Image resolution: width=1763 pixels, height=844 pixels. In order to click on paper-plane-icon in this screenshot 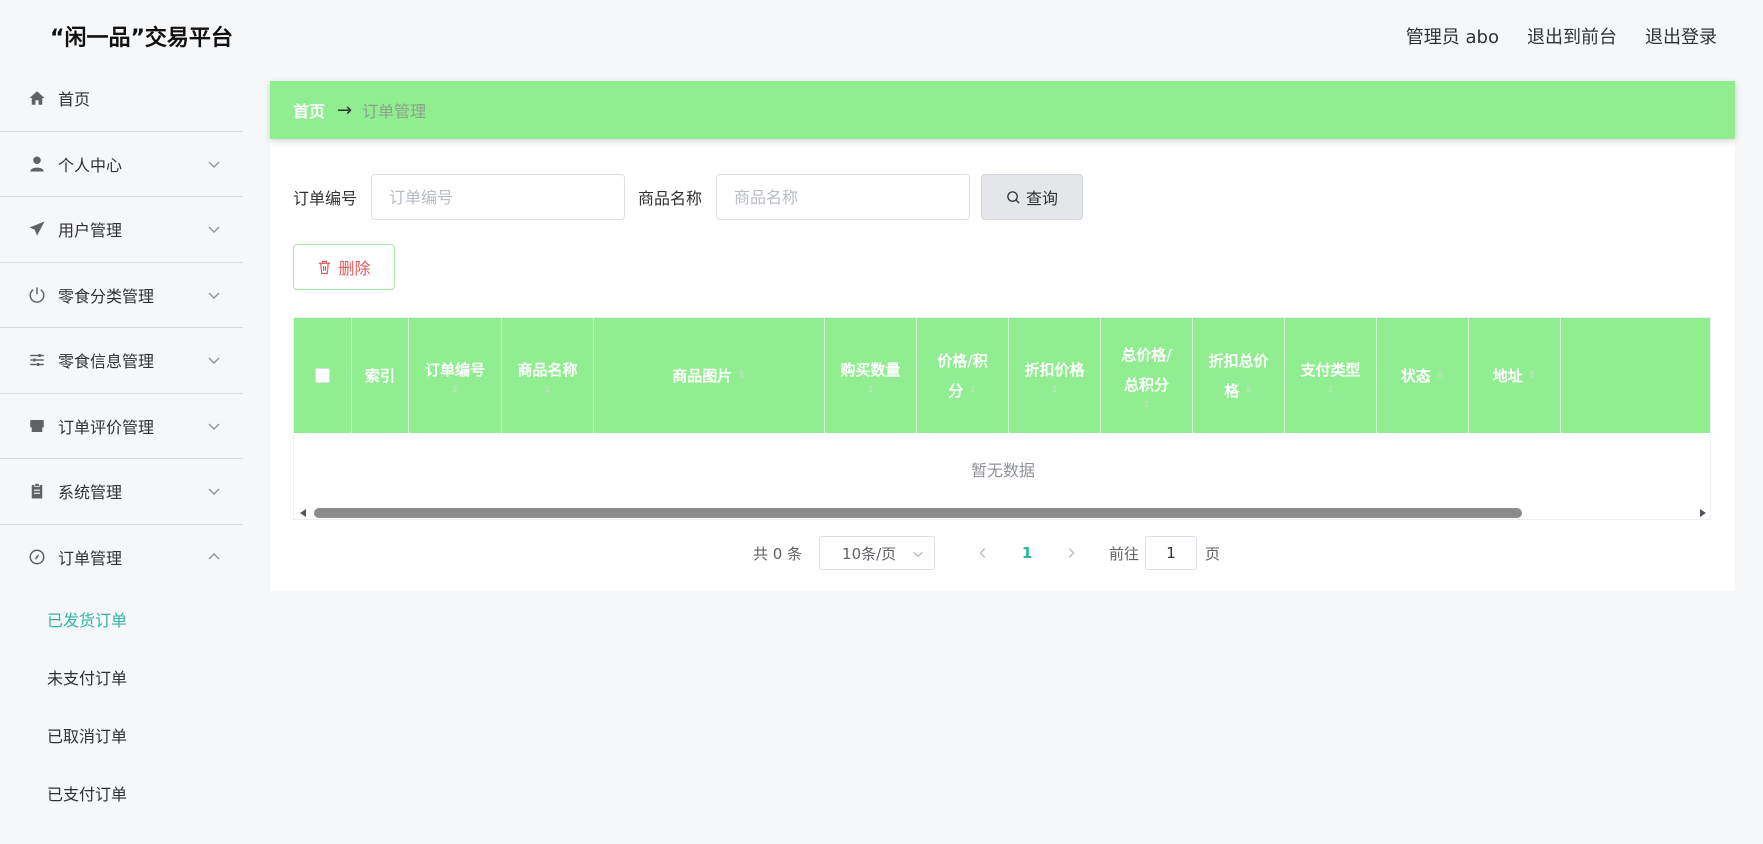, I will do `click(37, 229)`.